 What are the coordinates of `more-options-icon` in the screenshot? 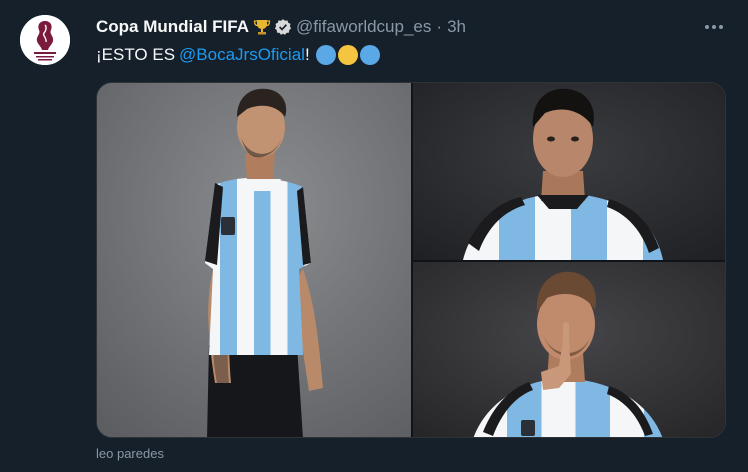 It's located at (714, 27).